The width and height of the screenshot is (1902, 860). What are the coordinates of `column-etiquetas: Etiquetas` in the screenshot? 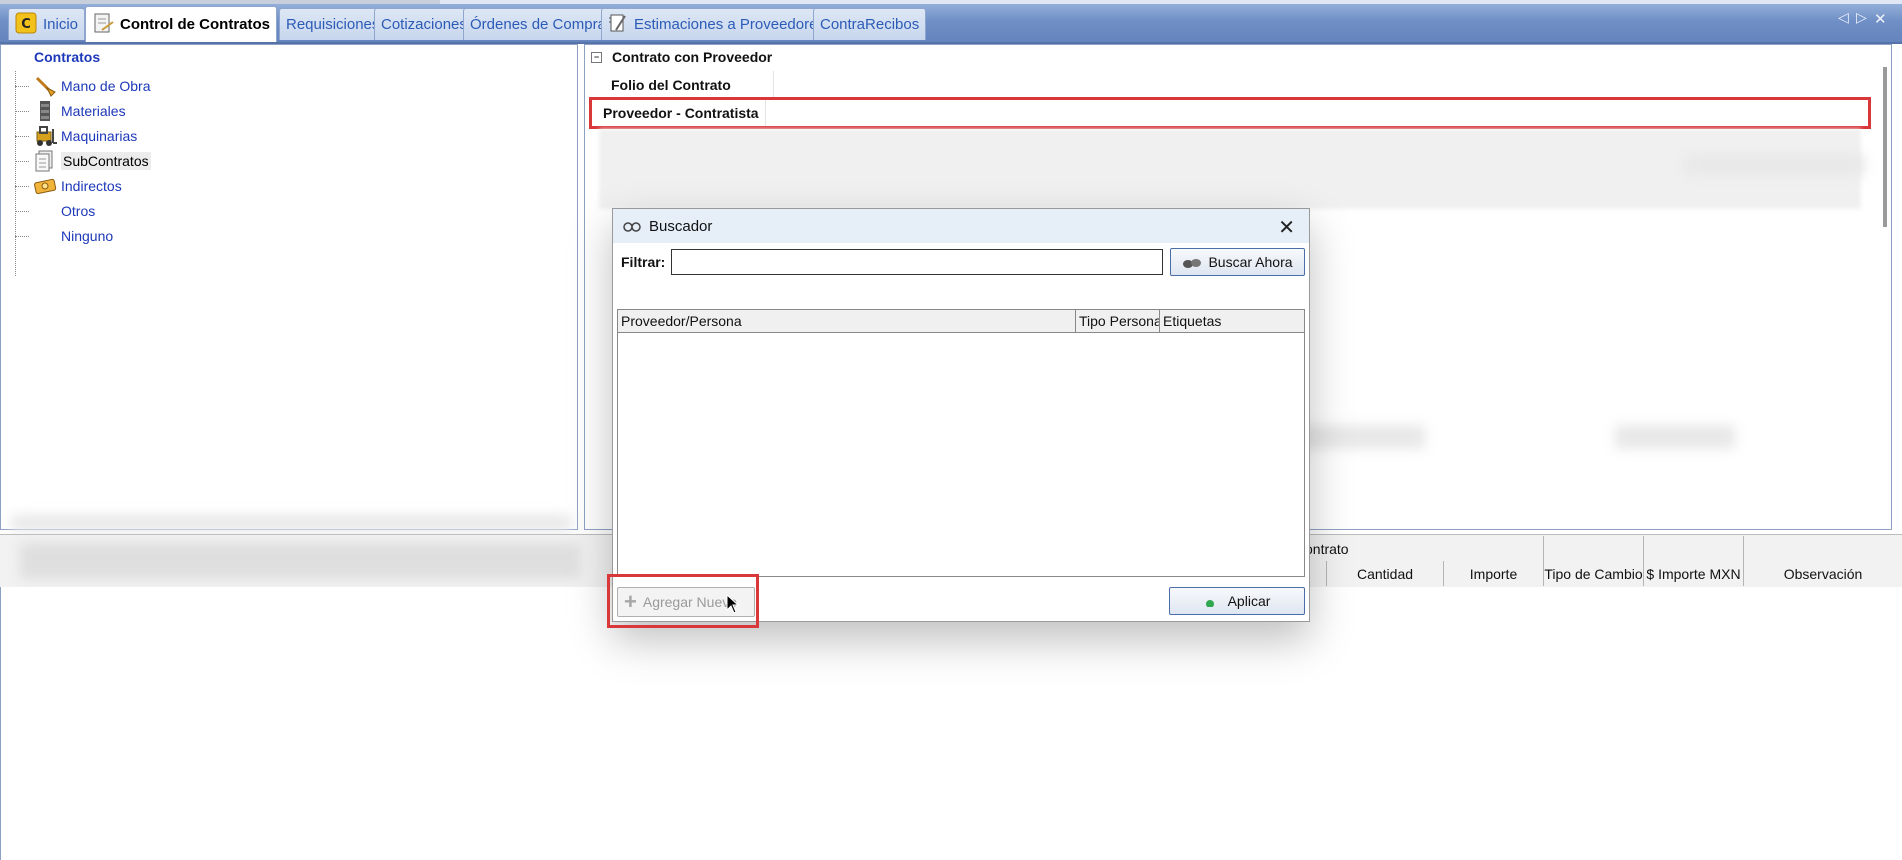 It's located at (1232, 321).